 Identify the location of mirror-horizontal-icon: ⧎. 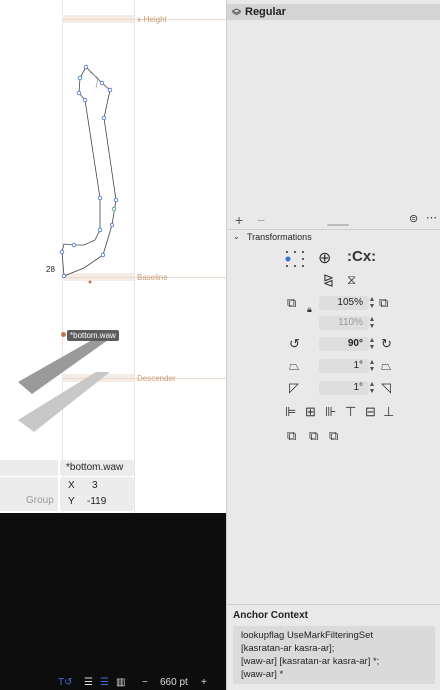
(328, 280).